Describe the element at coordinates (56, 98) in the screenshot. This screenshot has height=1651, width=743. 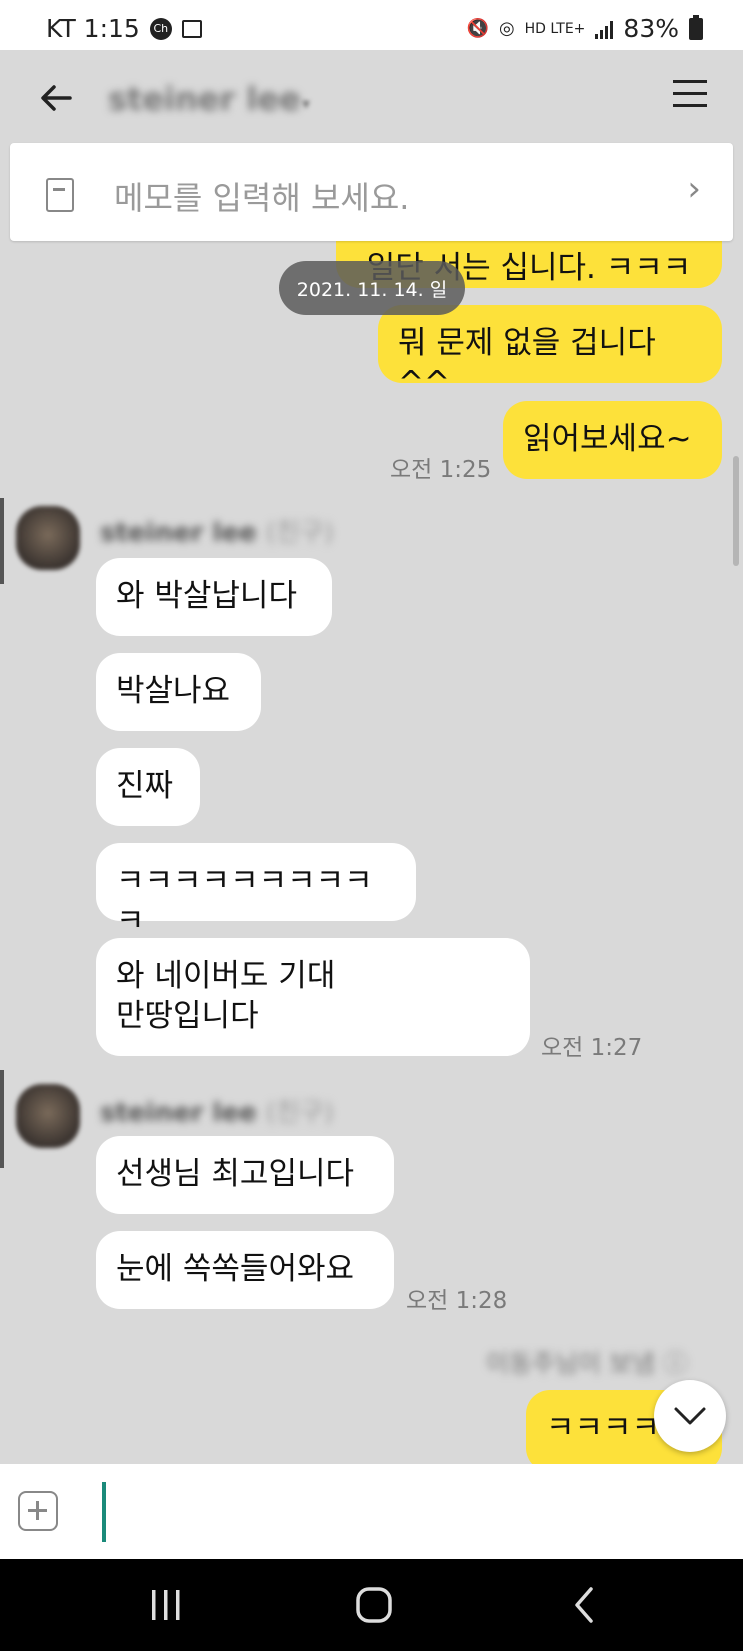
I see `back-arrow-icon` at that location.